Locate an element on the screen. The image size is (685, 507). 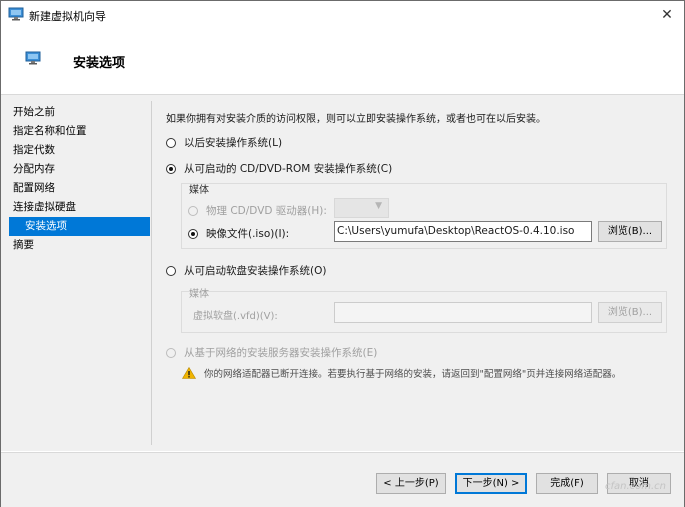
radio-install-cd is located at coordinates (171, 168).